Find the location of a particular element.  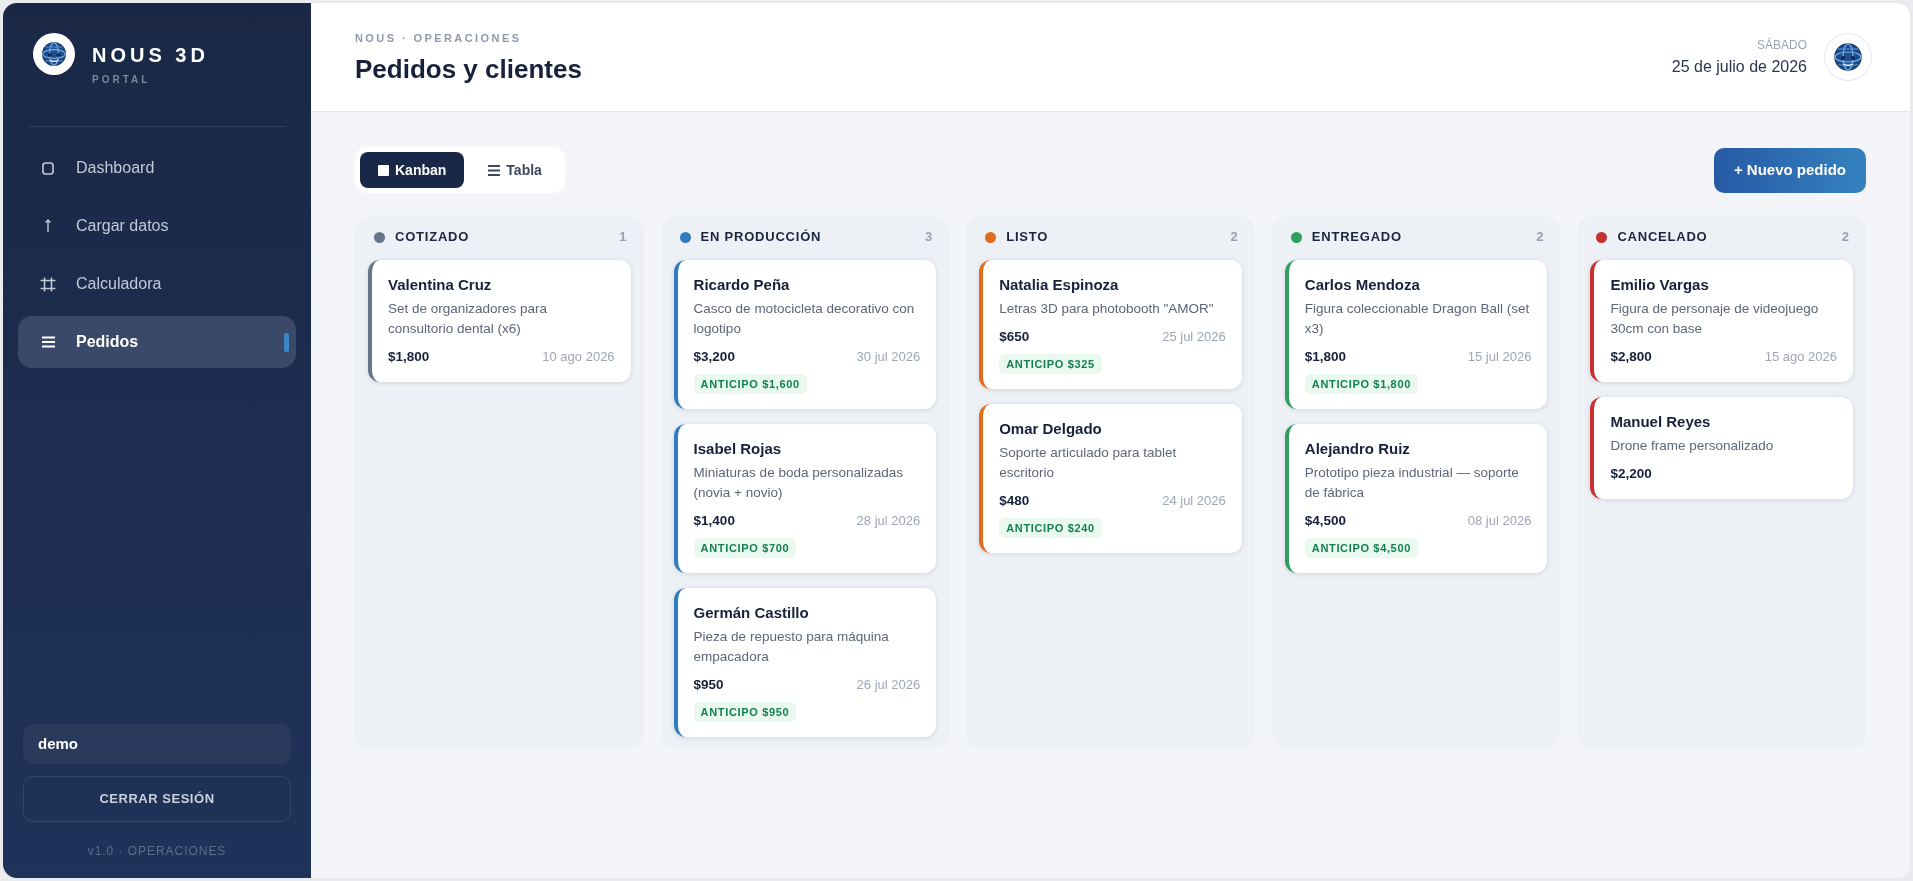

client-name: Valentina Cruz is located at coordinates (440, 285).